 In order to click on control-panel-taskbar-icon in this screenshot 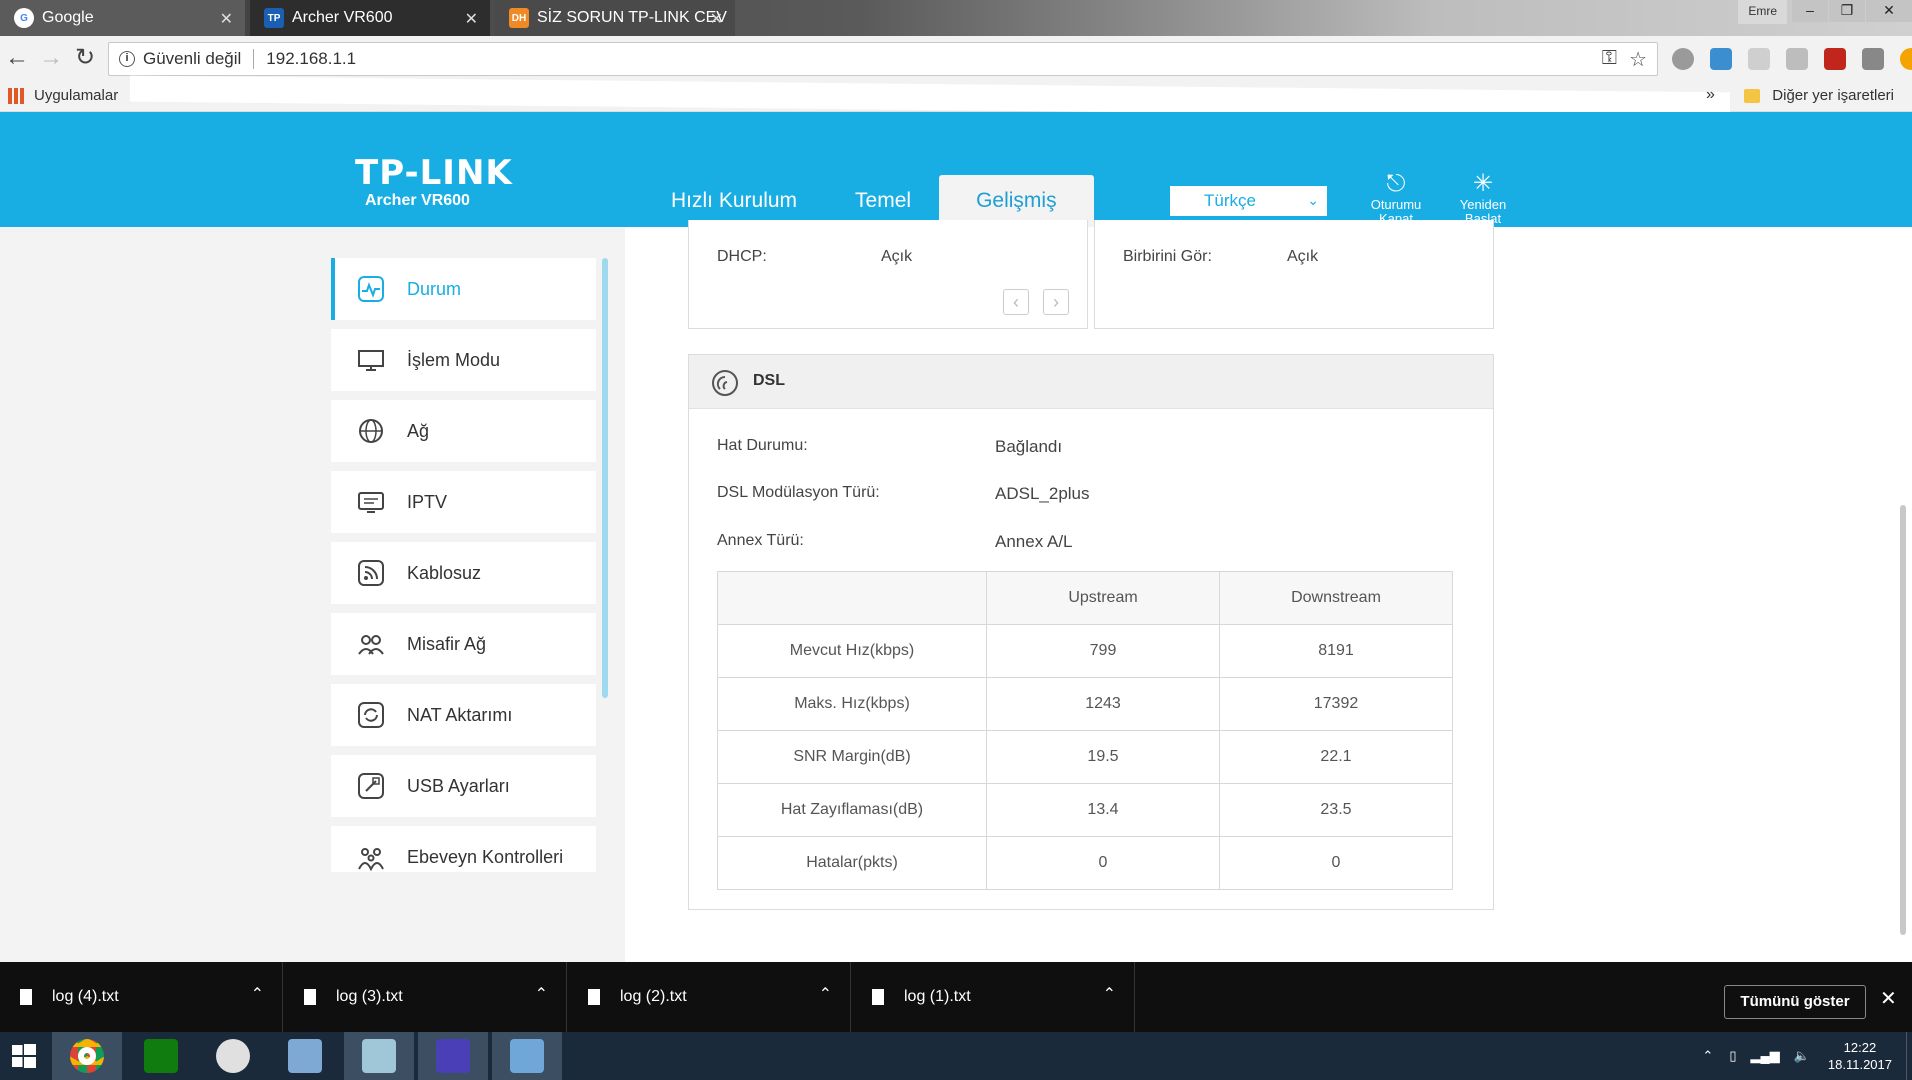, I will do `click(527, 1056)`.